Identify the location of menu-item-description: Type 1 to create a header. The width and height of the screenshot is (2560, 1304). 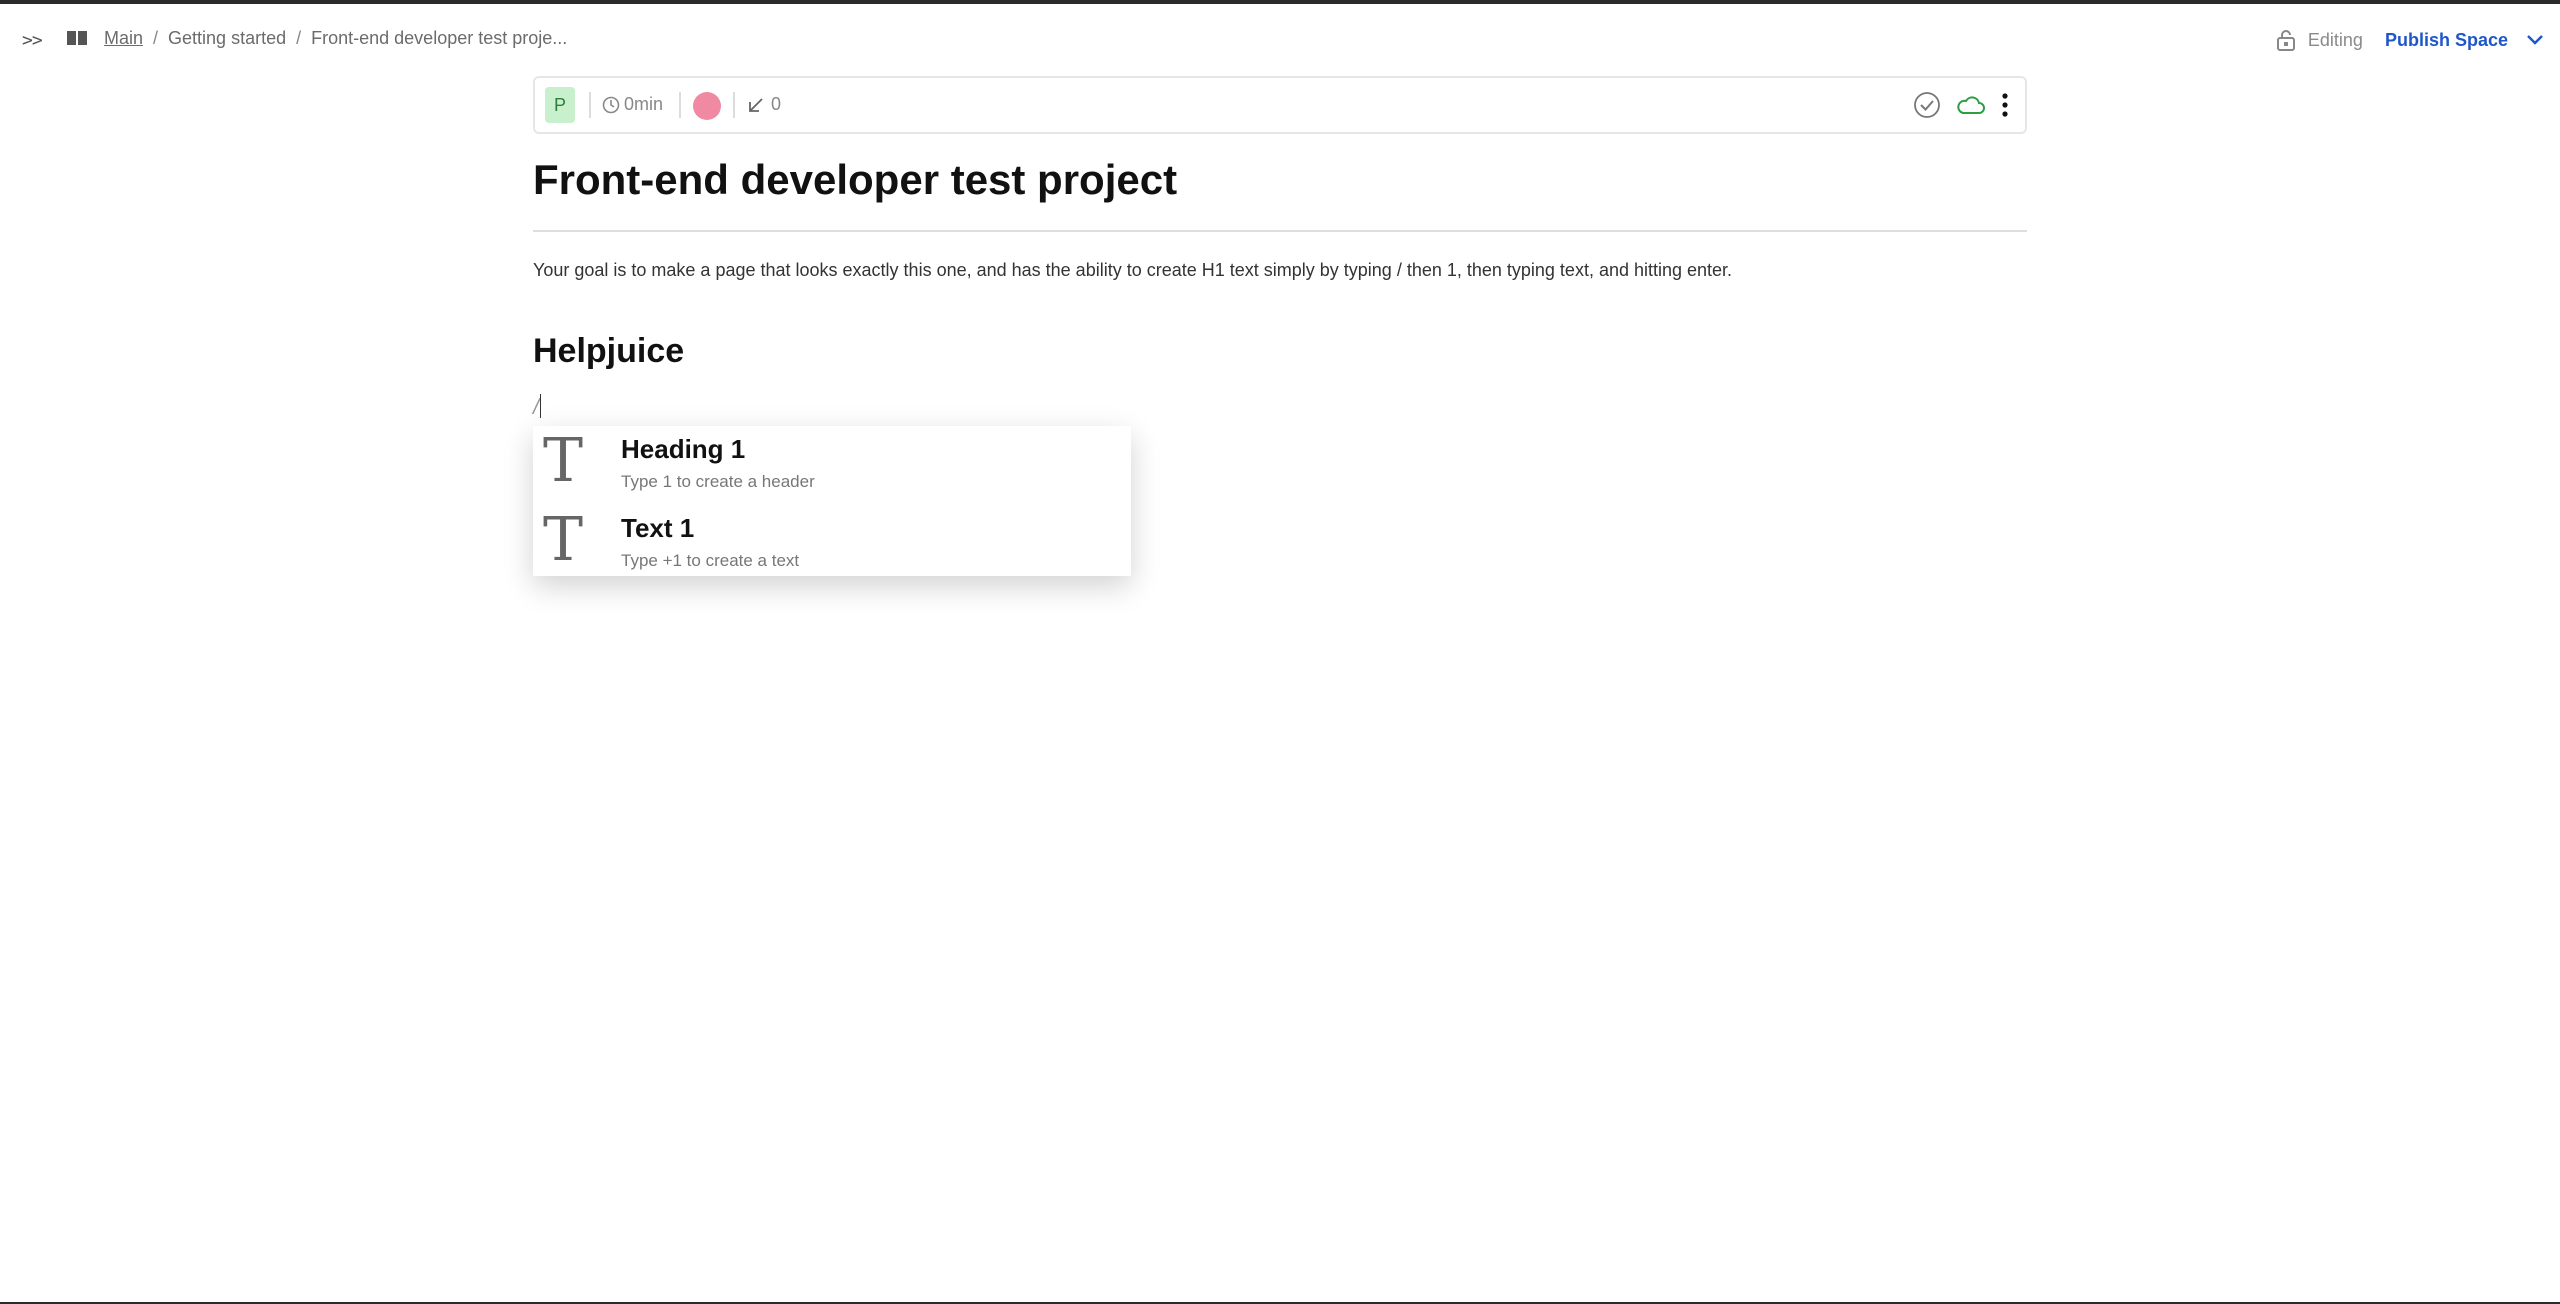
(718, 481).